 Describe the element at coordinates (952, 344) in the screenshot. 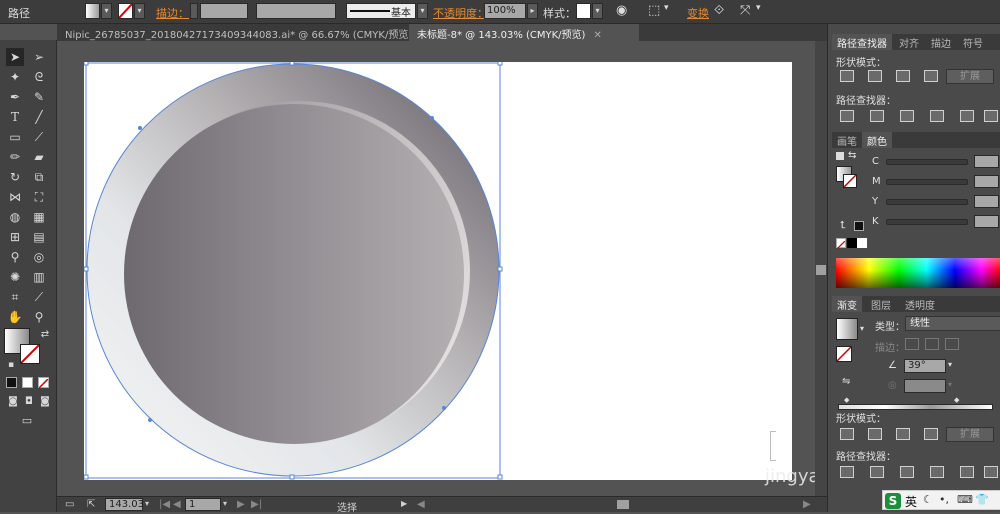

I see `gradient-stroke-across-icon` at that location.